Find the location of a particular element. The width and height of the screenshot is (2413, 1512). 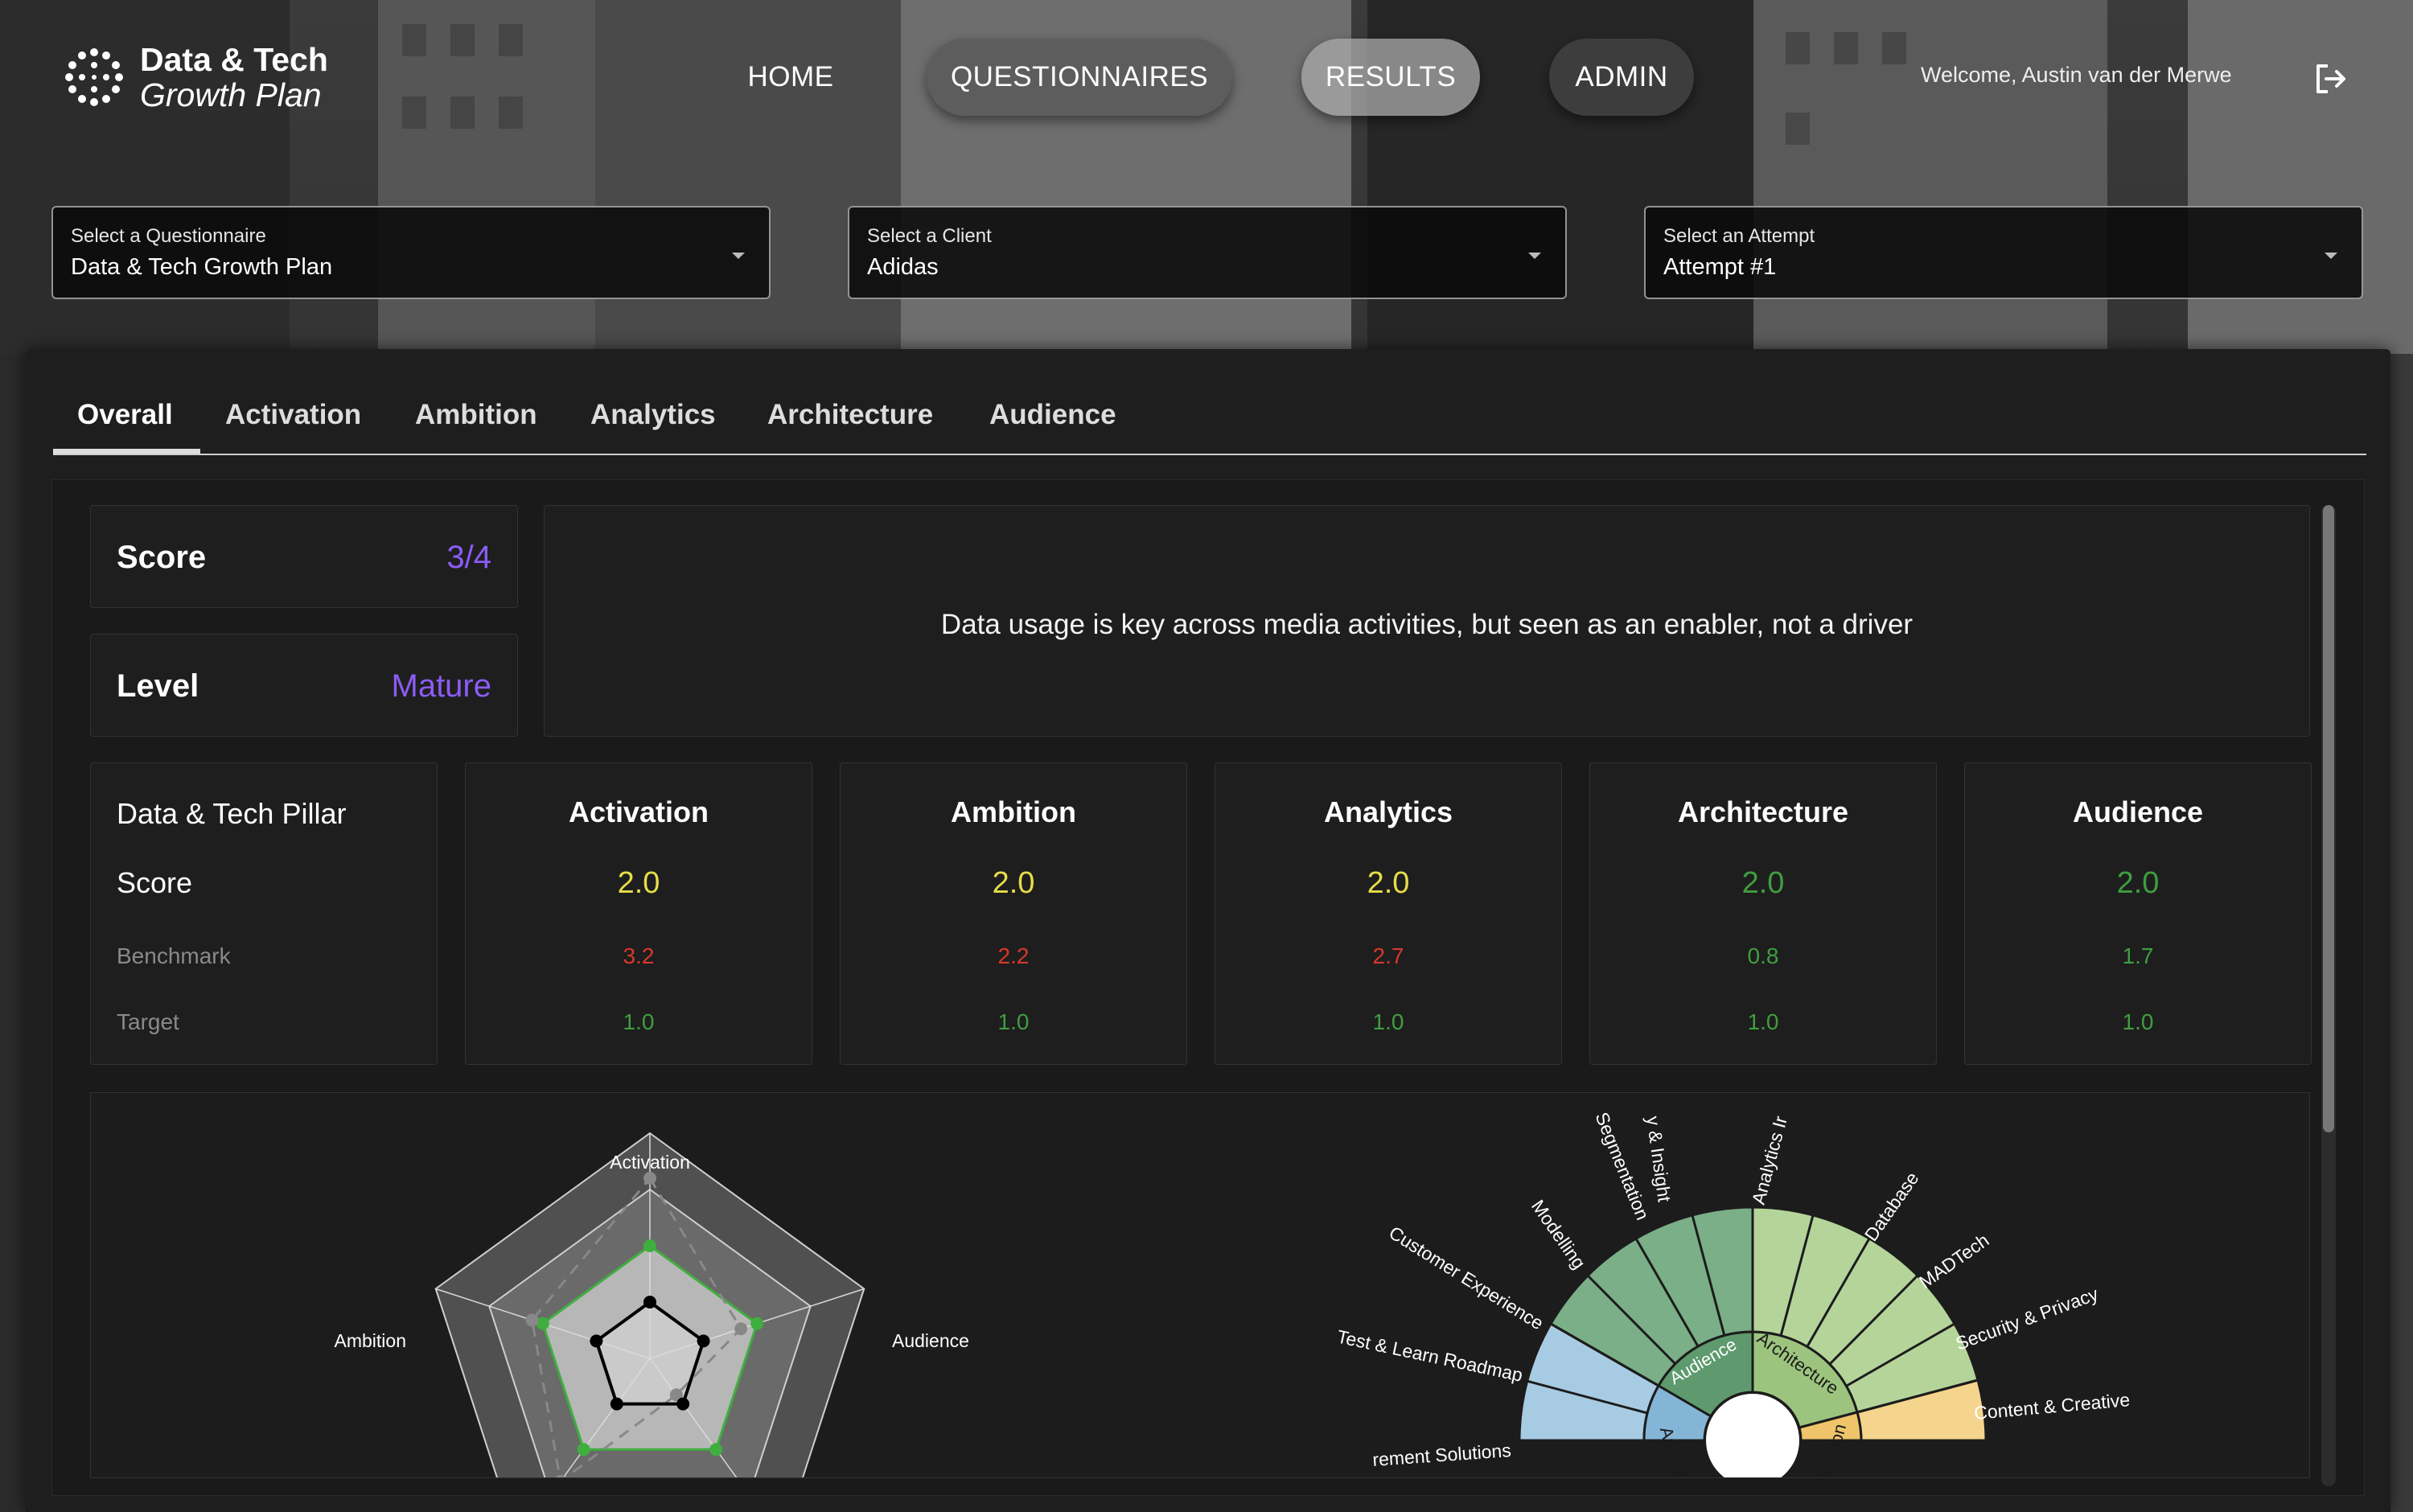

tab-activation: Activation is located at coordinates (293, 415).